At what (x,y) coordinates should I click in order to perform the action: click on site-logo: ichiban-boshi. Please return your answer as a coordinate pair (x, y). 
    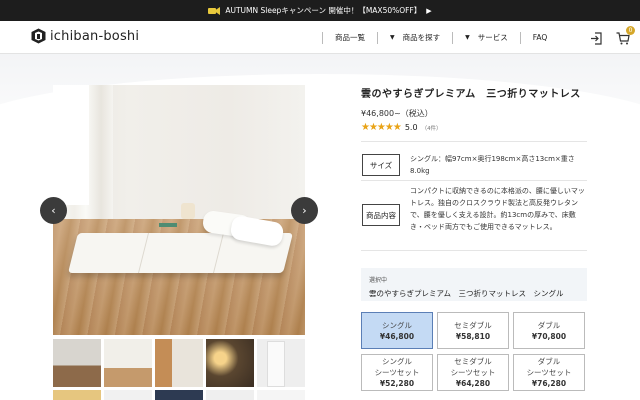
    Looking at the image, I should click on (85, 36).